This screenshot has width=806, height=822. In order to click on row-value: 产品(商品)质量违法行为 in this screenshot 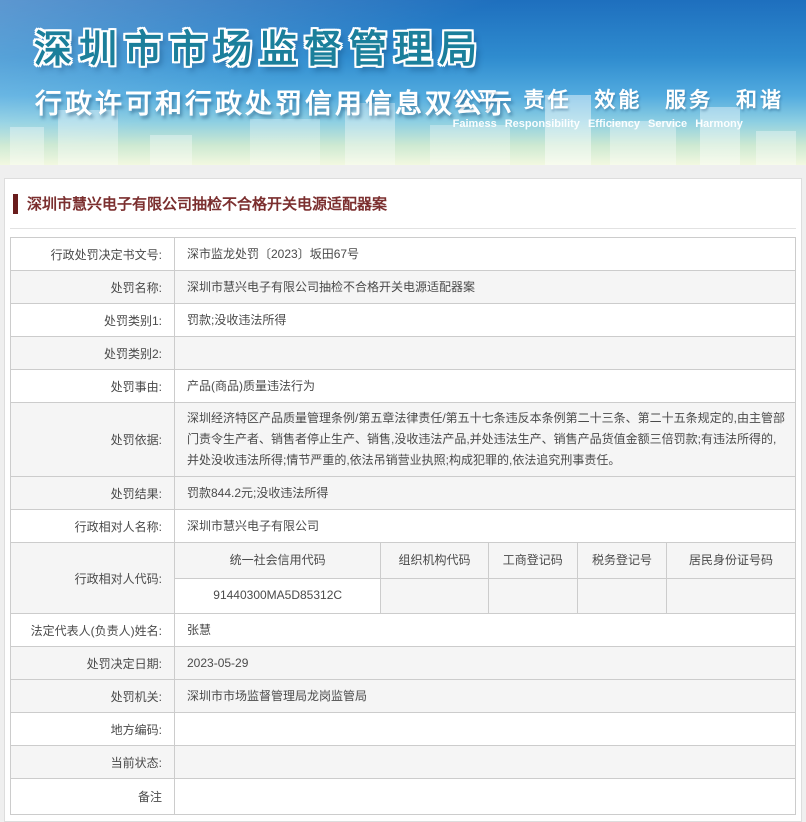, I will do `click(485, 386)`.